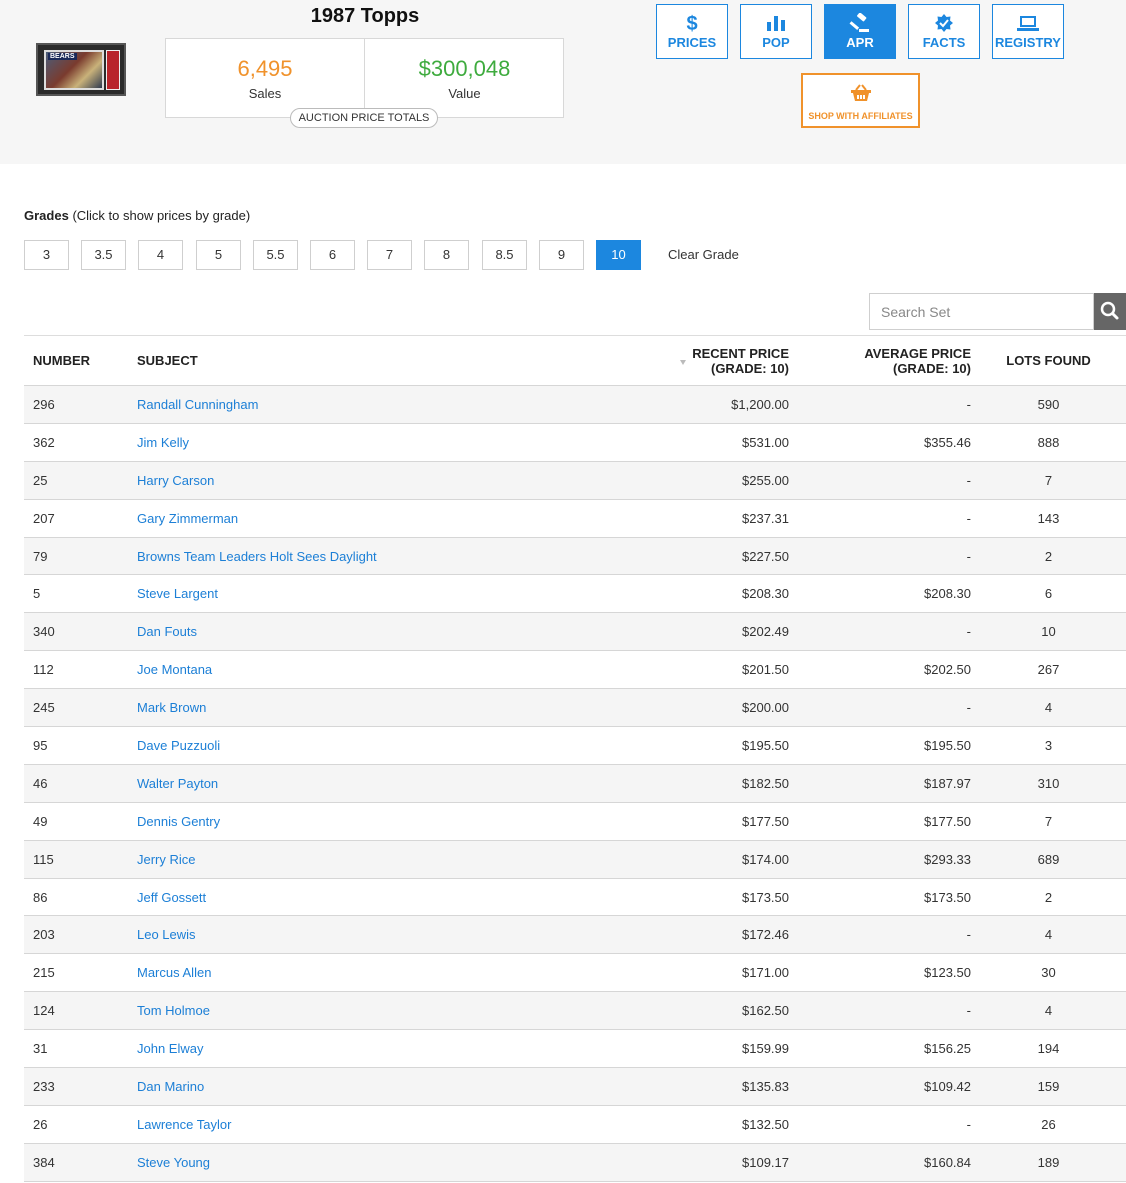 The image size is (1126, 1183). What do you see at coordinates (389, 255) in the screenshot?
I see `grade-button: 7` at bounding box center [389, 255].